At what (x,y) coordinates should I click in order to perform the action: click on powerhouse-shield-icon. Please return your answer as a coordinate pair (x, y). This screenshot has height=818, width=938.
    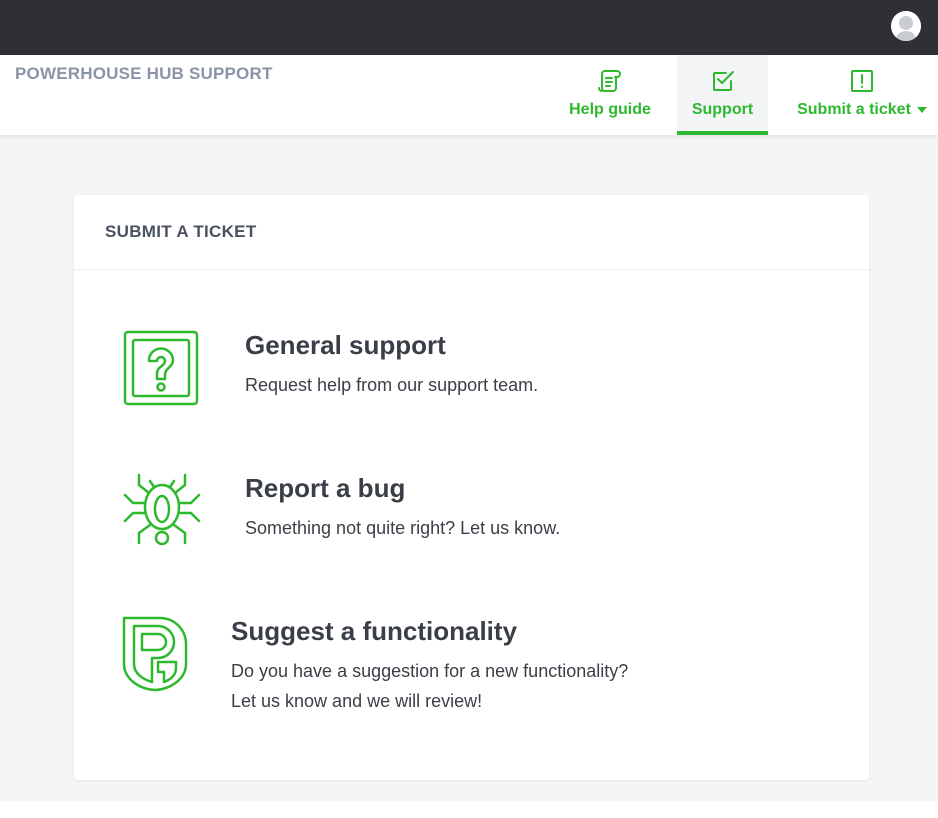
    Looking at the image, I should click on (155, 656).